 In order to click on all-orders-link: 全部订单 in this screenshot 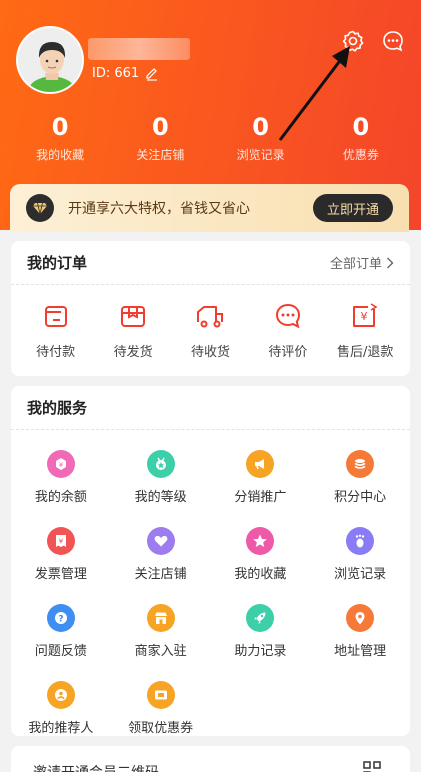, I will do `click(362, 262)`.